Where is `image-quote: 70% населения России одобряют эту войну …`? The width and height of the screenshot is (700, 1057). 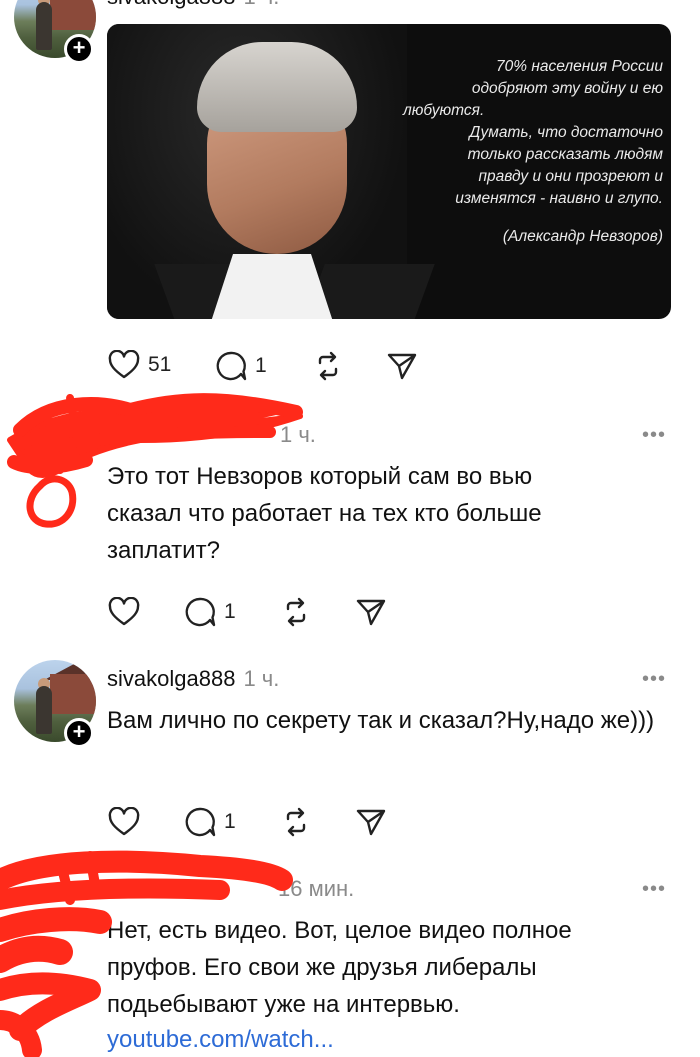
image-quote: 70% населения России одобряют эту войну … is located at coordinates (533, 152).